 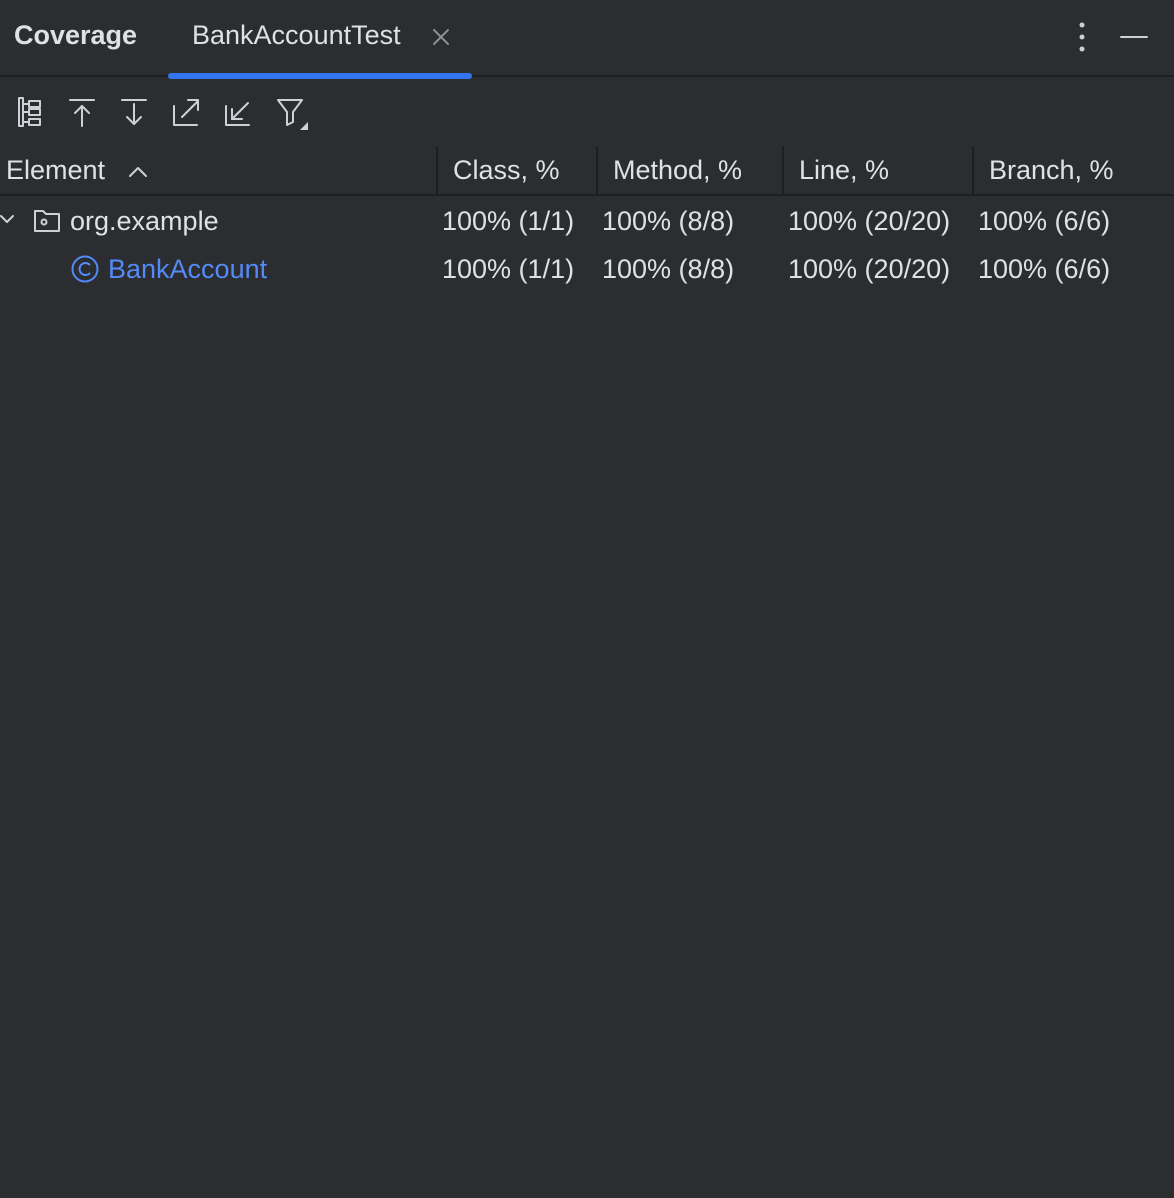 I want to click on more-options-icon, so click(x=1082, y=37).